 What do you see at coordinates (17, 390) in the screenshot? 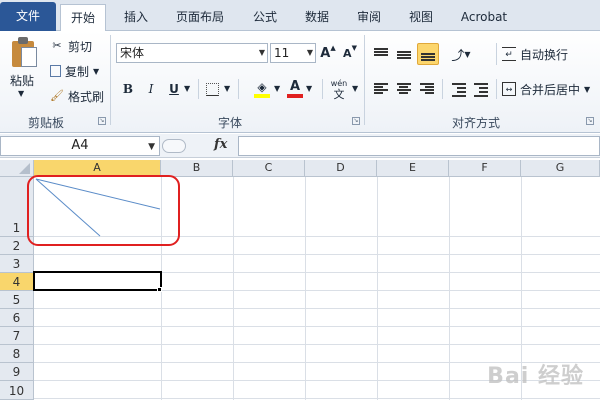
I see `row-header-10: 10` at bounding box center [17, 390].